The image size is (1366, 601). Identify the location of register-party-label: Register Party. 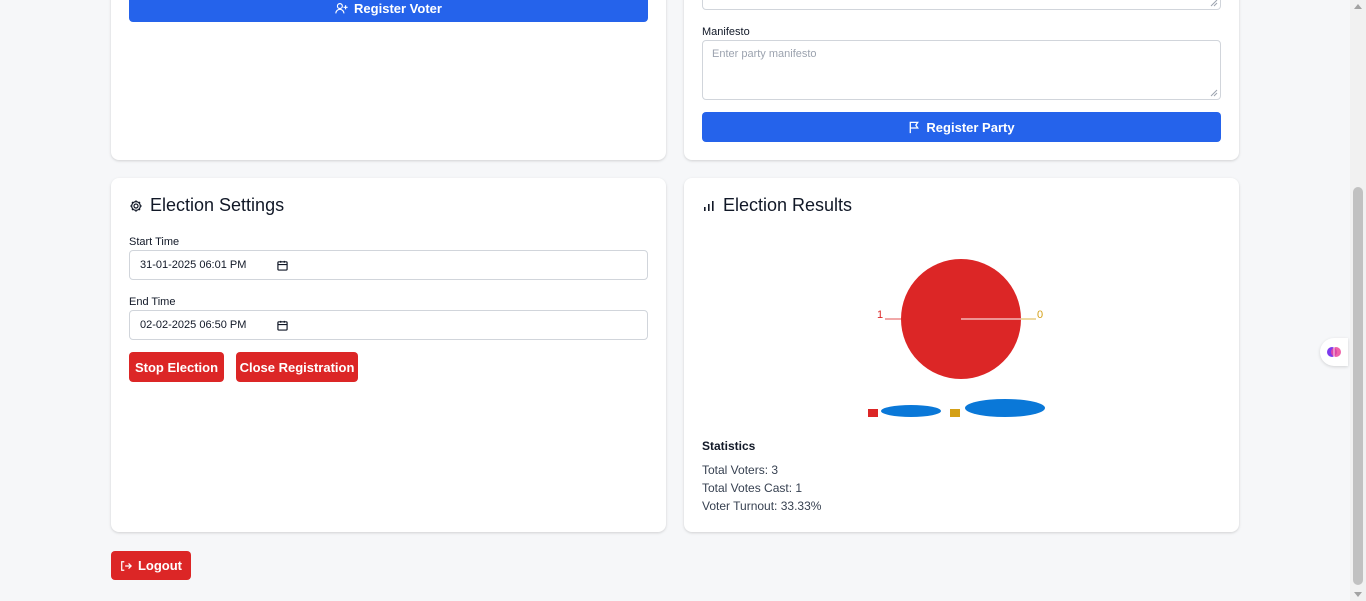
(970, 127).